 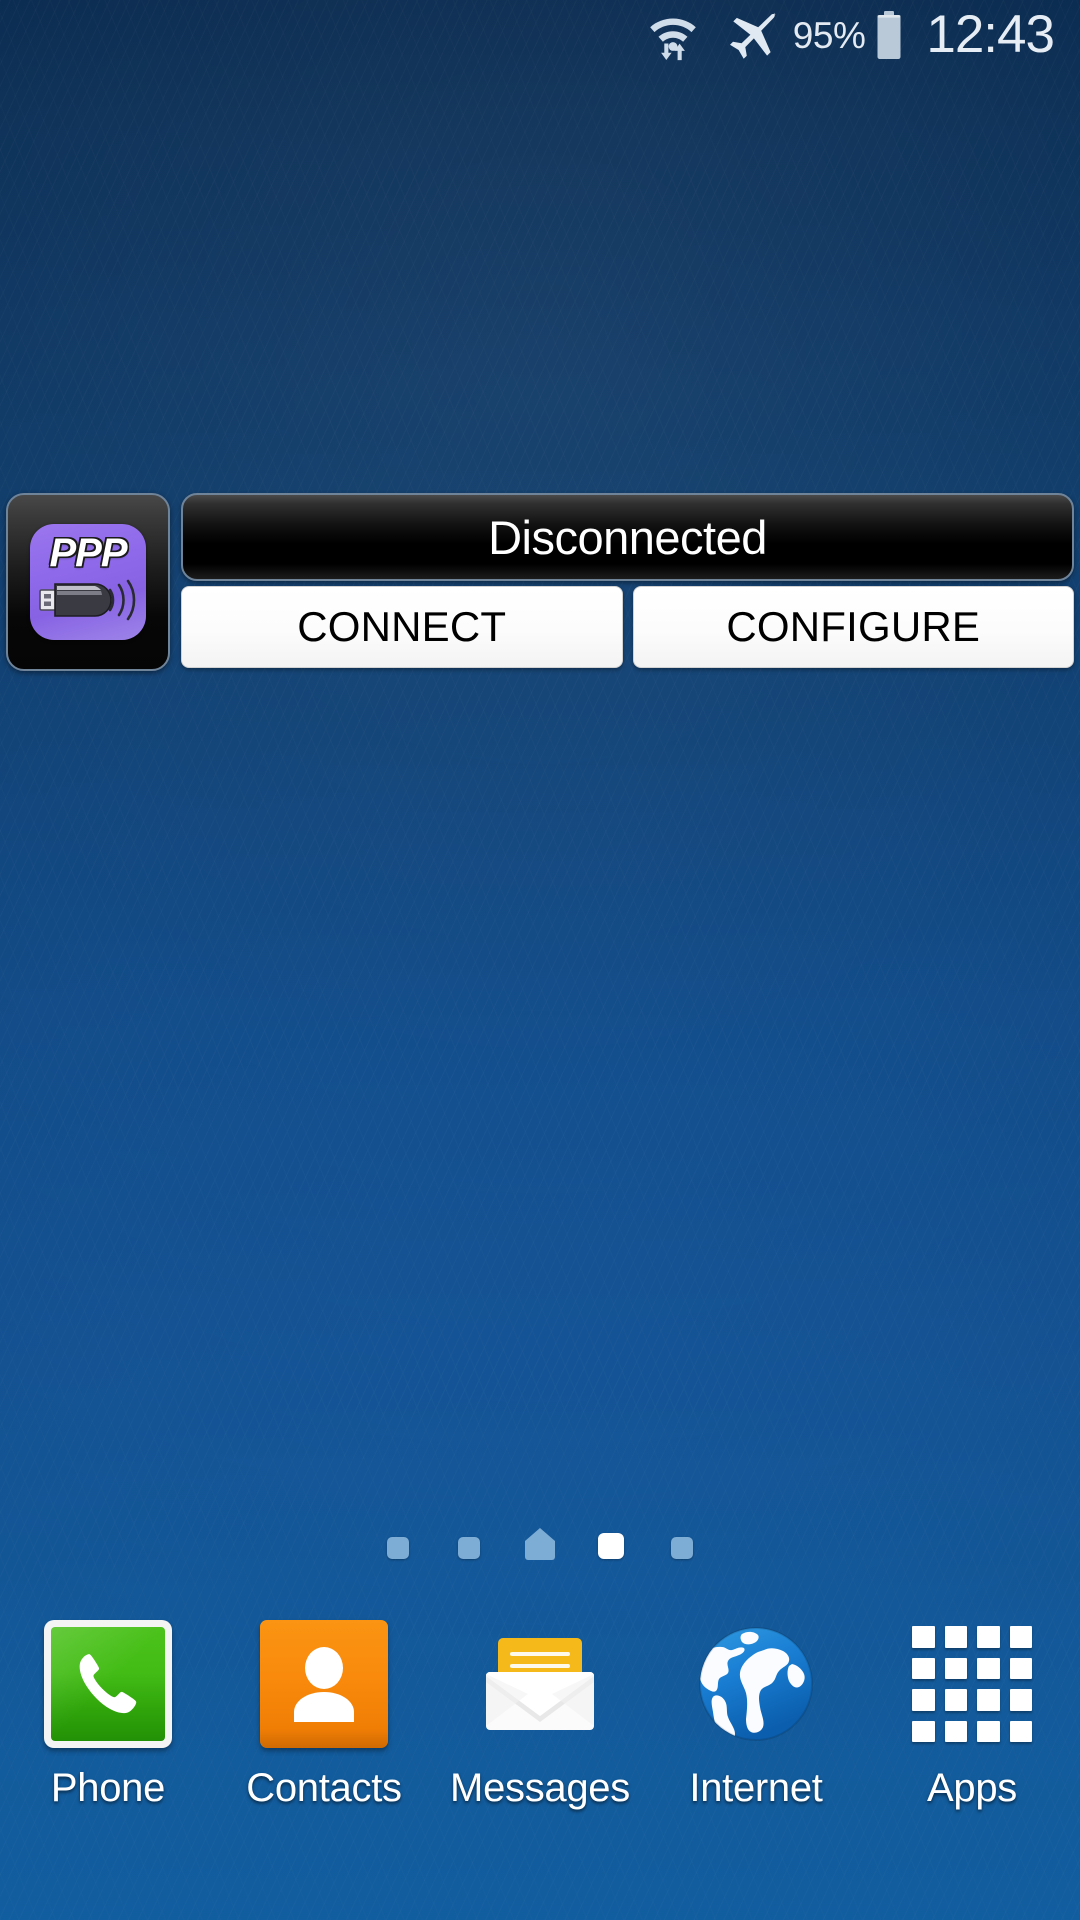 I want to click on page-indicator, so click(x=540, y=1543).